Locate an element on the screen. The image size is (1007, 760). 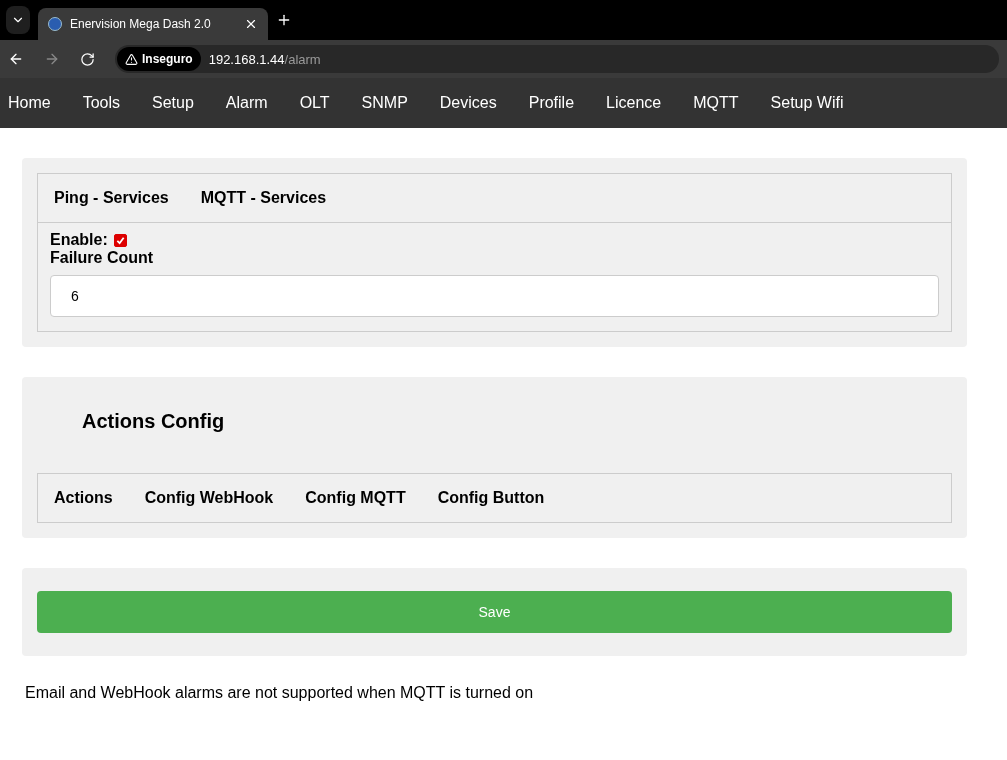
browser-tab: Enervision Mega Dash 2.0 is located at coordinates (153, 24).